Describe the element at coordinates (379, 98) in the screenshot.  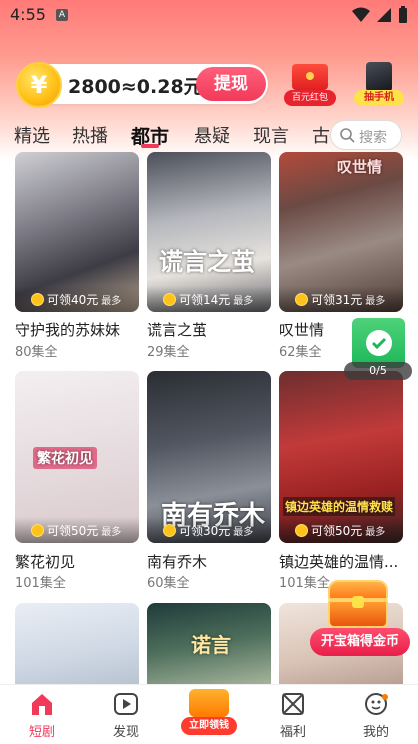
I see `phone-lottery-label: 抽手机` at that location.